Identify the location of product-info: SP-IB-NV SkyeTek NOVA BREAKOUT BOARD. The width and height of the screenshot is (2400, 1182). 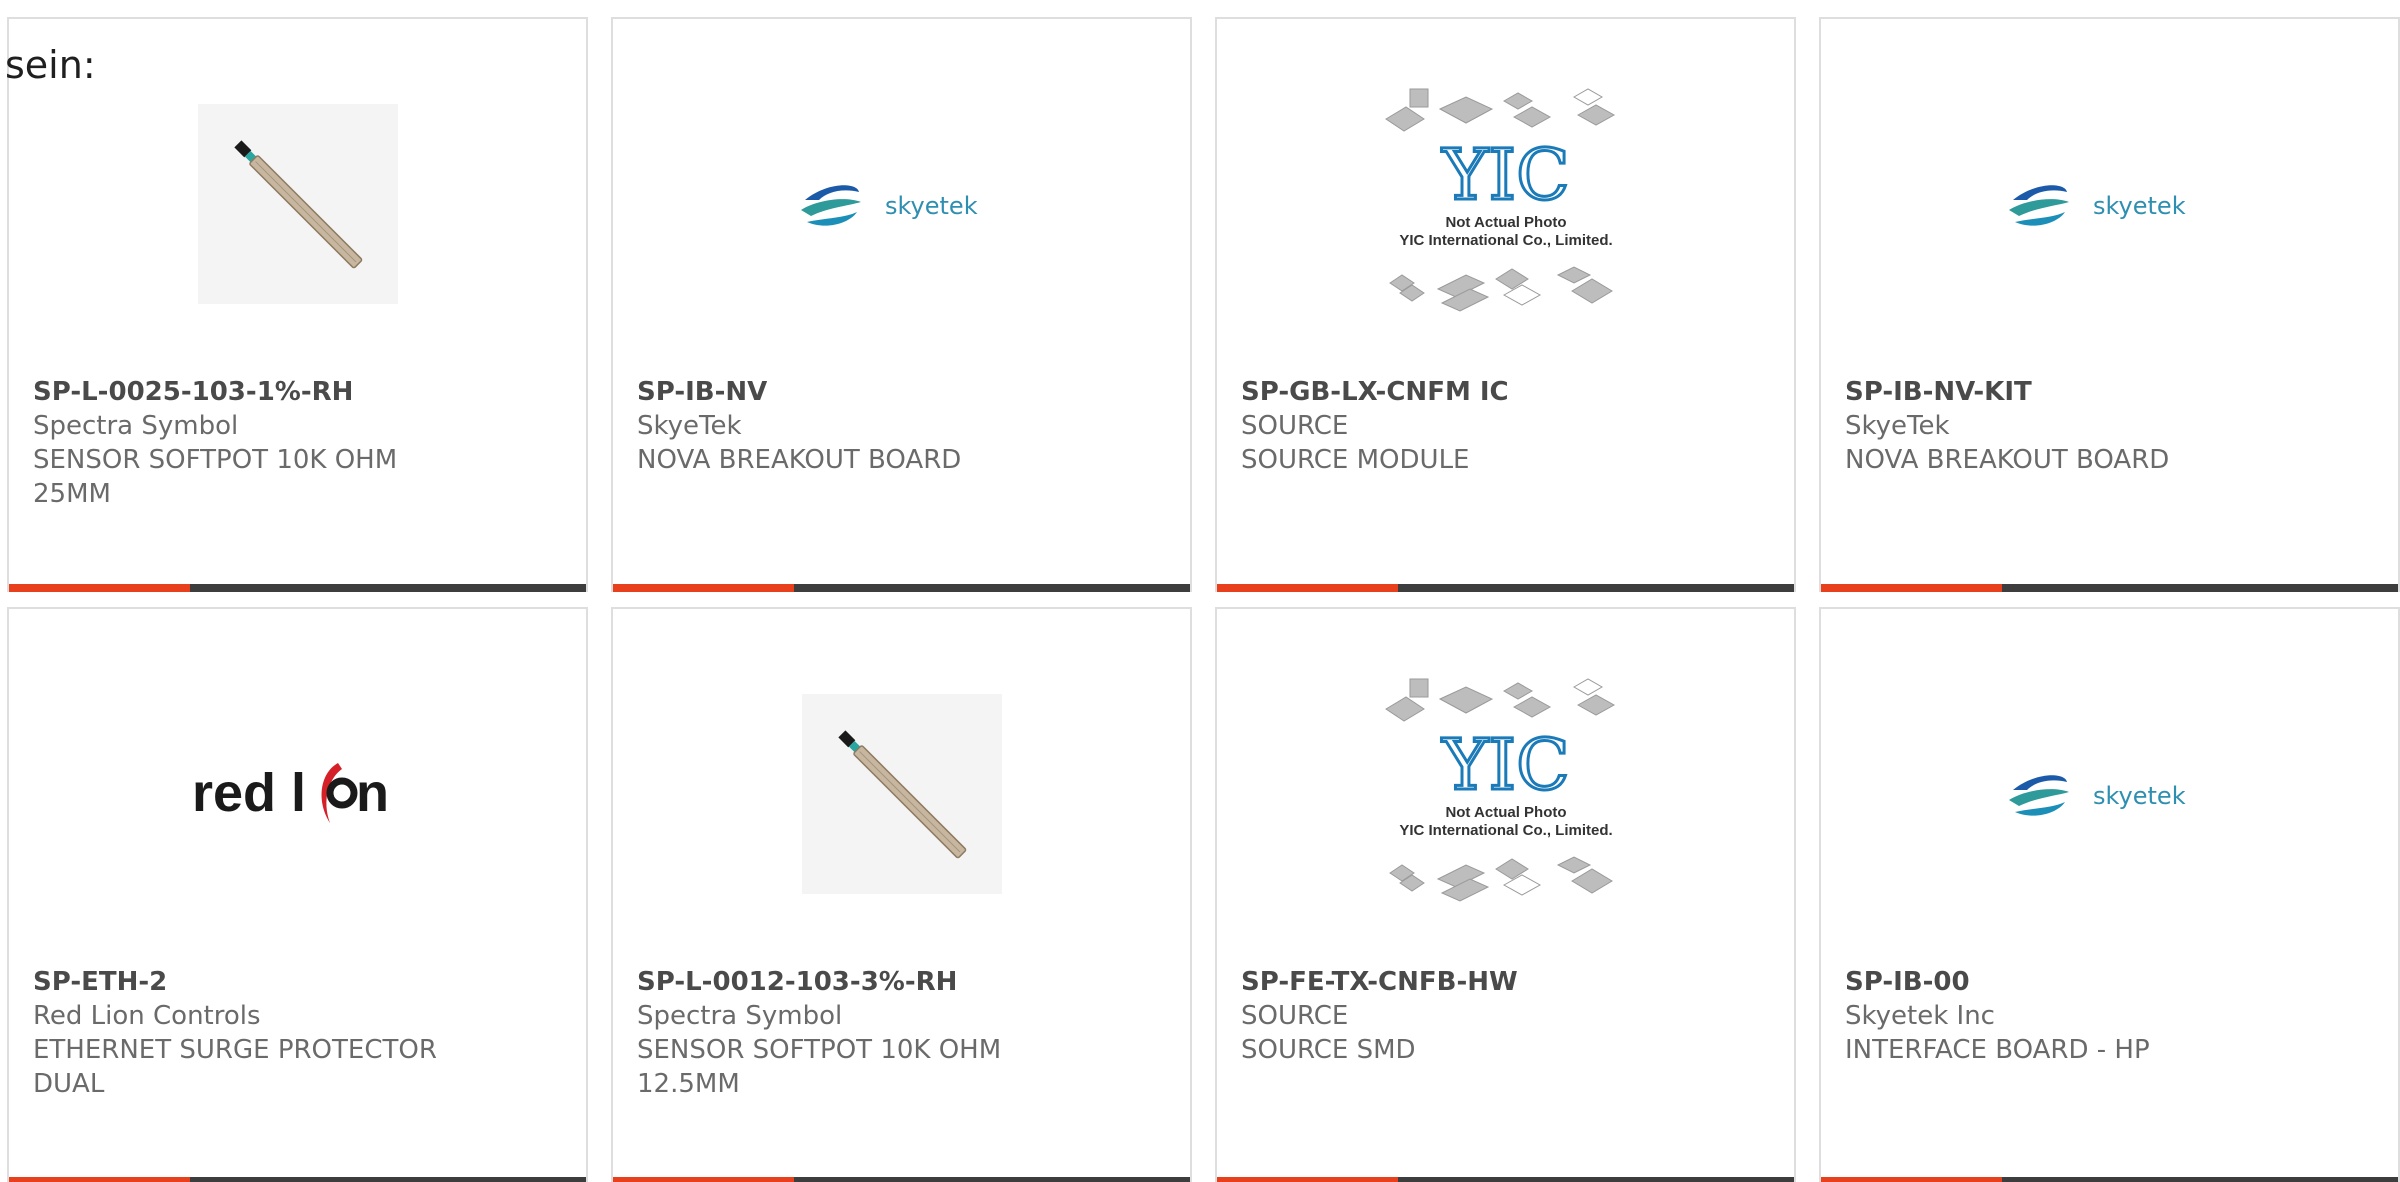
(903, 426).